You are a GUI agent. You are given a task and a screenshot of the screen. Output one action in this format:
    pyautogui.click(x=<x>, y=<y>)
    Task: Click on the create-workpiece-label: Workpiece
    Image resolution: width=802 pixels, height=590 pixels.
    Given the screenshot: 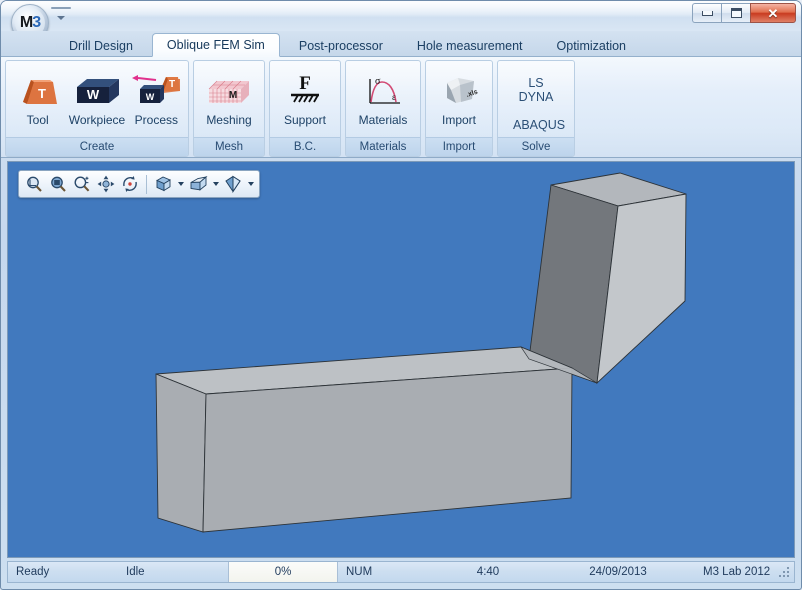 What is the action you would take?
    pyautogui.click(x=97, y=120)
    